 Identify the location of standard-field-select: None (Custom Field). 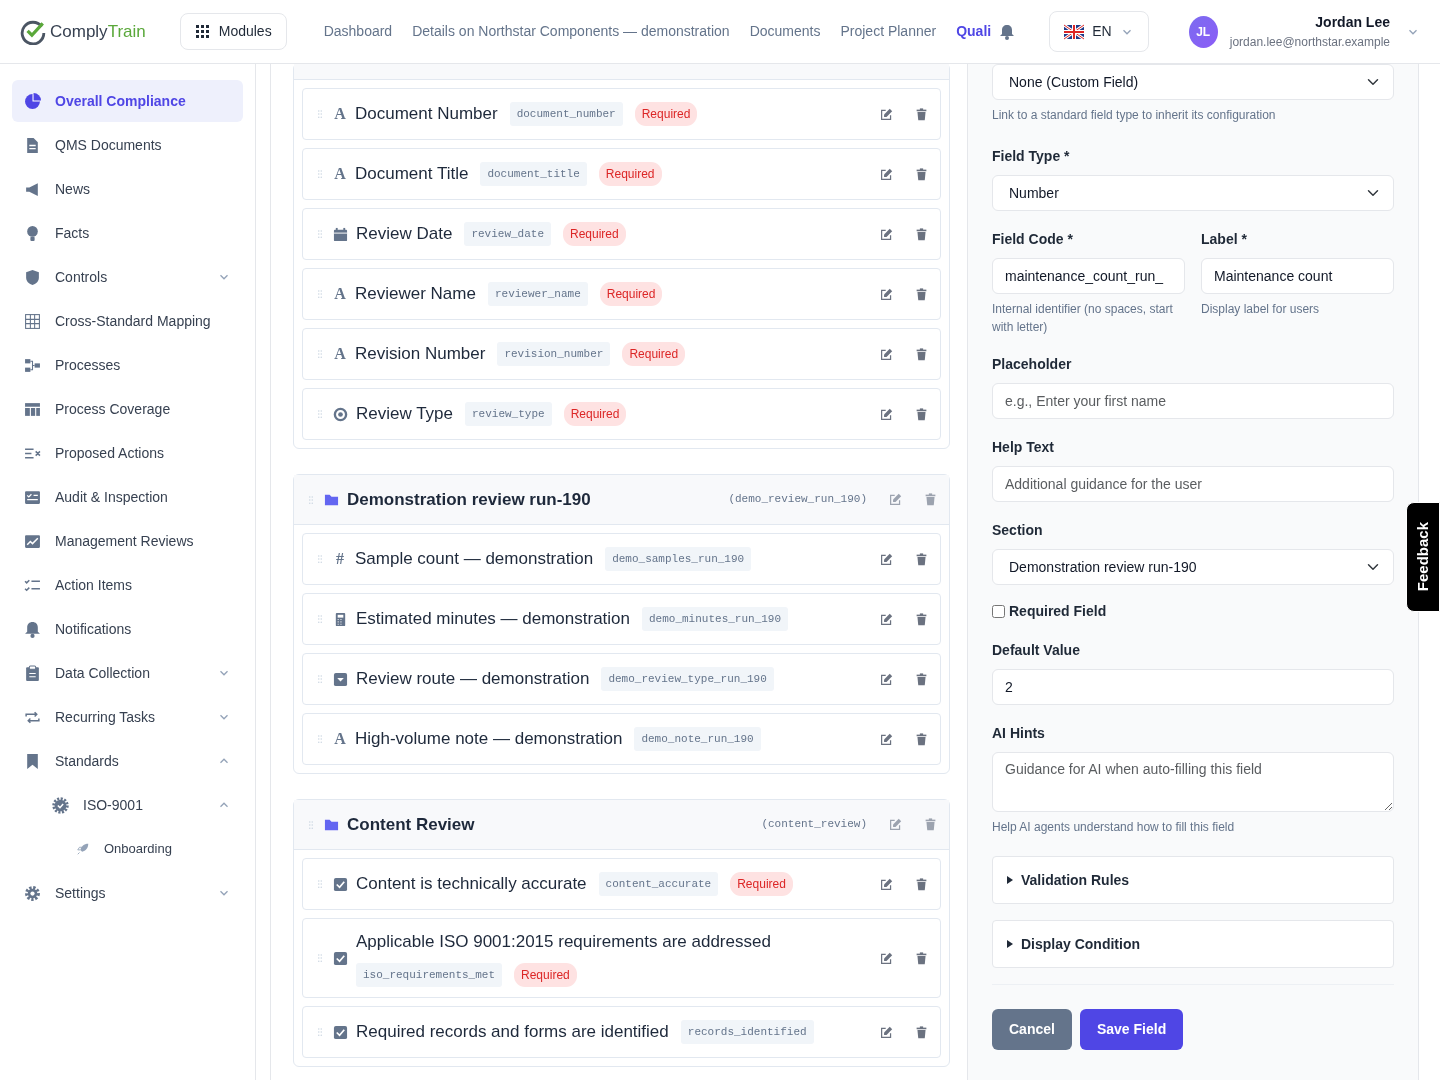
(1193, 82).